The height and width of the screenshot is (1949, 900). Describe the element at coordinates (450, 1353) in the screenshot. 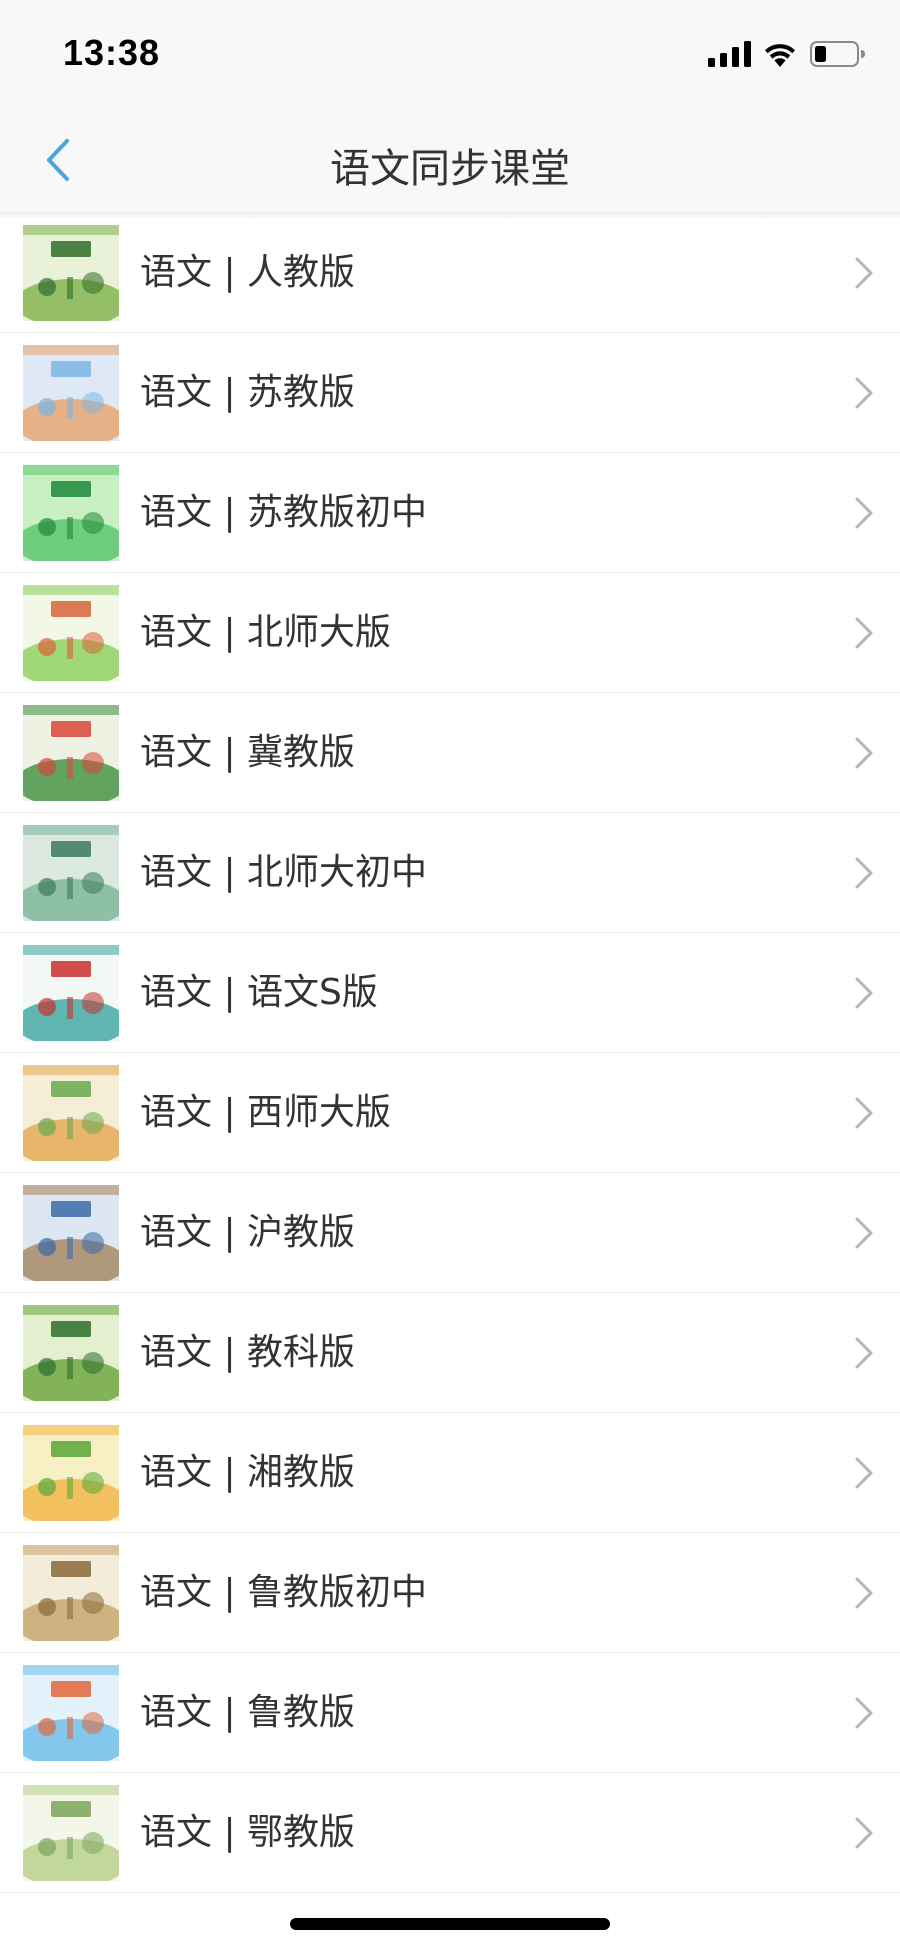

I see `list-item: 语文 | 教科版` at that location.